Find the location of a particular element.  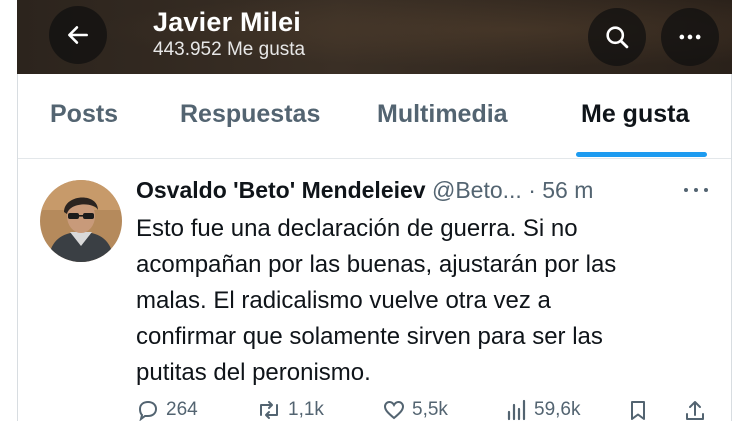

like-button: 5,5k is located at coordinates (415, 410).